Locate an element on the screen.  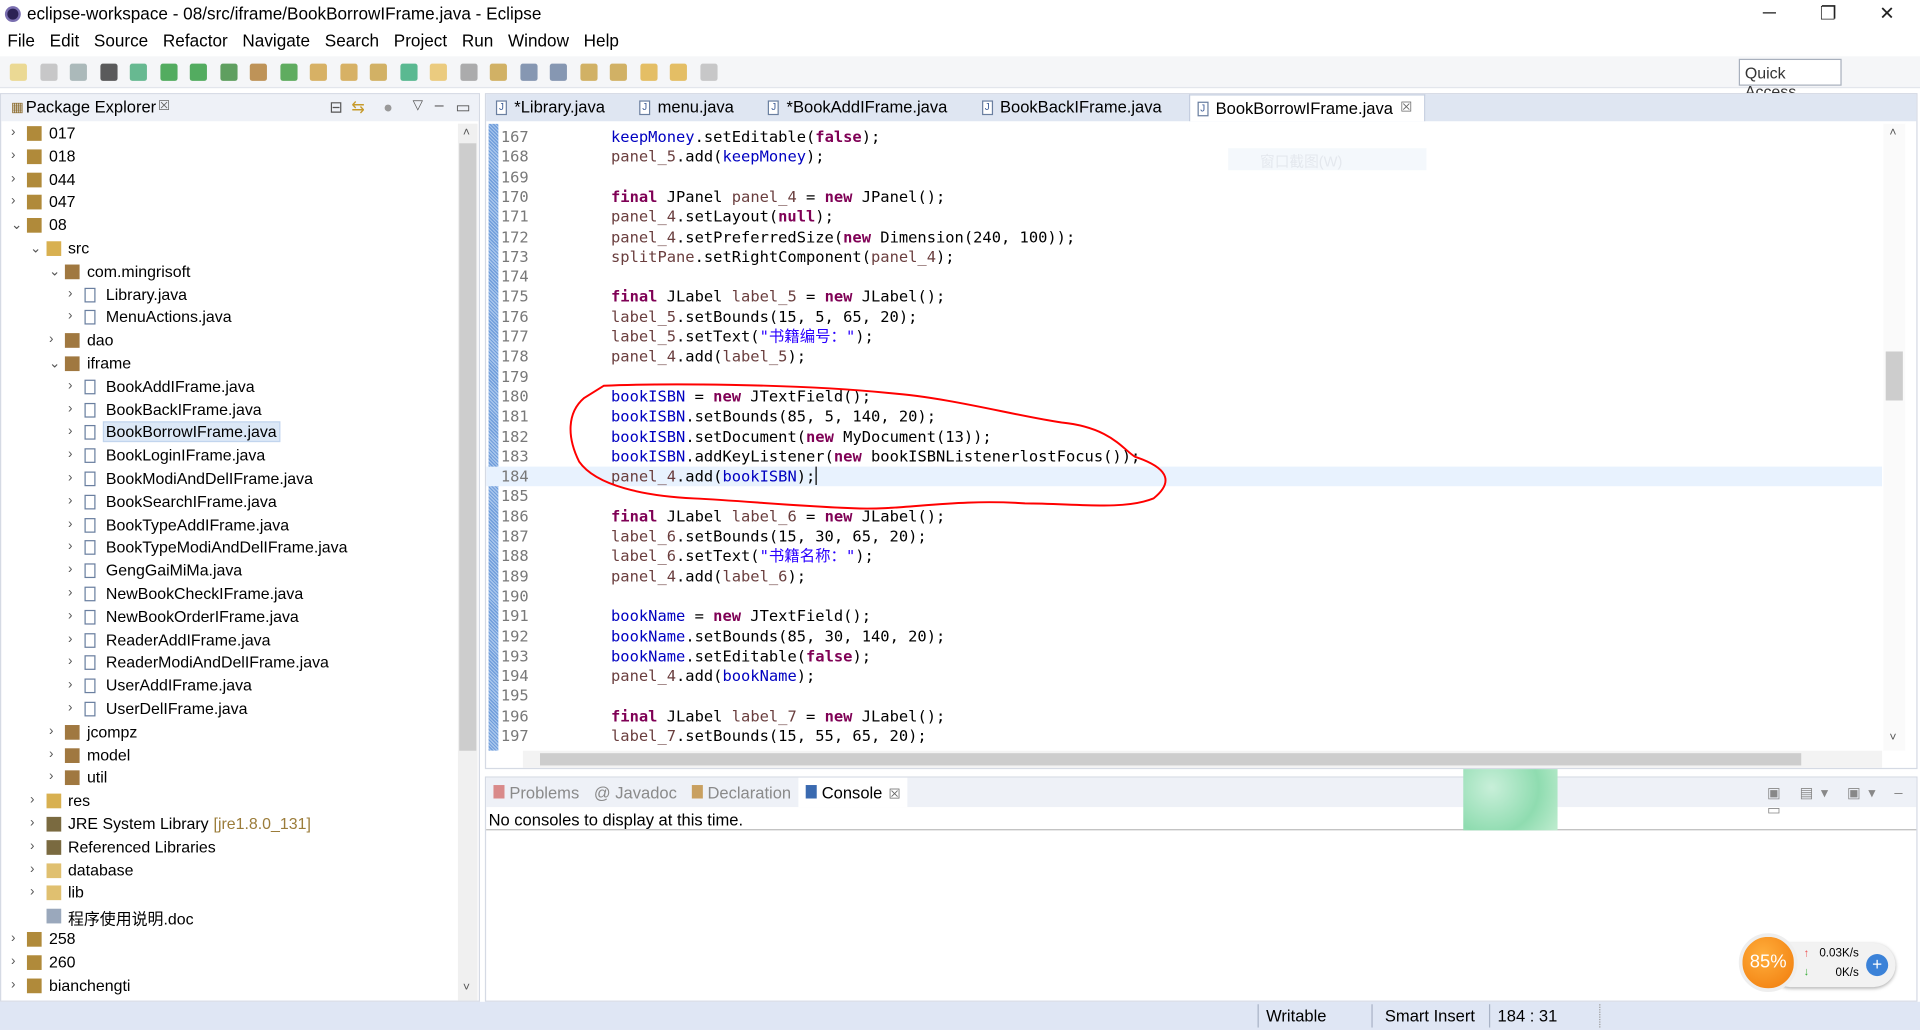
tree-item: ⌄ iframe is located at coordinates (229, 364).